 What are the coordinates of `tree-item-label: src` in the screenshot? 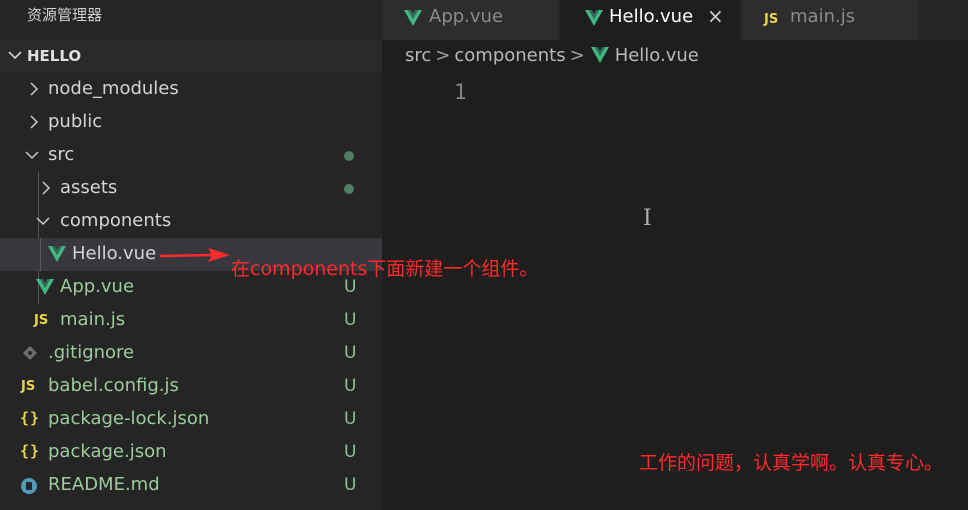 It's located at (61, 154).